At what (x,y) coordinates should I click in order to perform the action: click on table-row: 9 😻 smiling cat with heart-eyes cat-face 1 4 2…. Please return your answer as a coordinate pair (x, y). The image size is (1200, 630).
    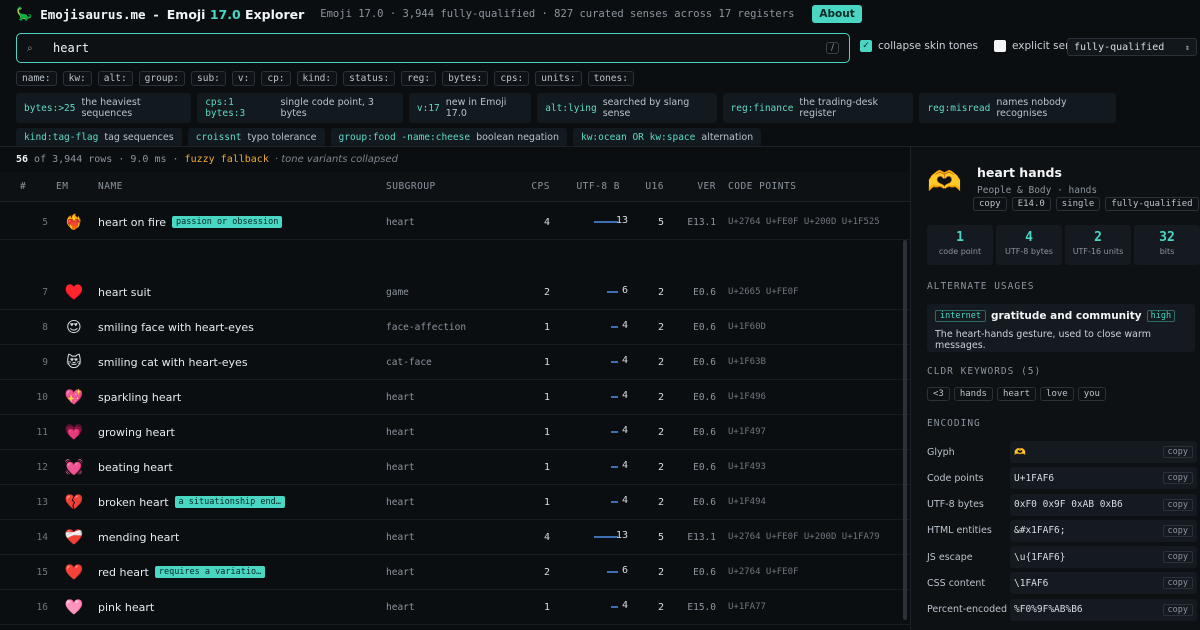
    Looking at the image, I should click on (455, 362).